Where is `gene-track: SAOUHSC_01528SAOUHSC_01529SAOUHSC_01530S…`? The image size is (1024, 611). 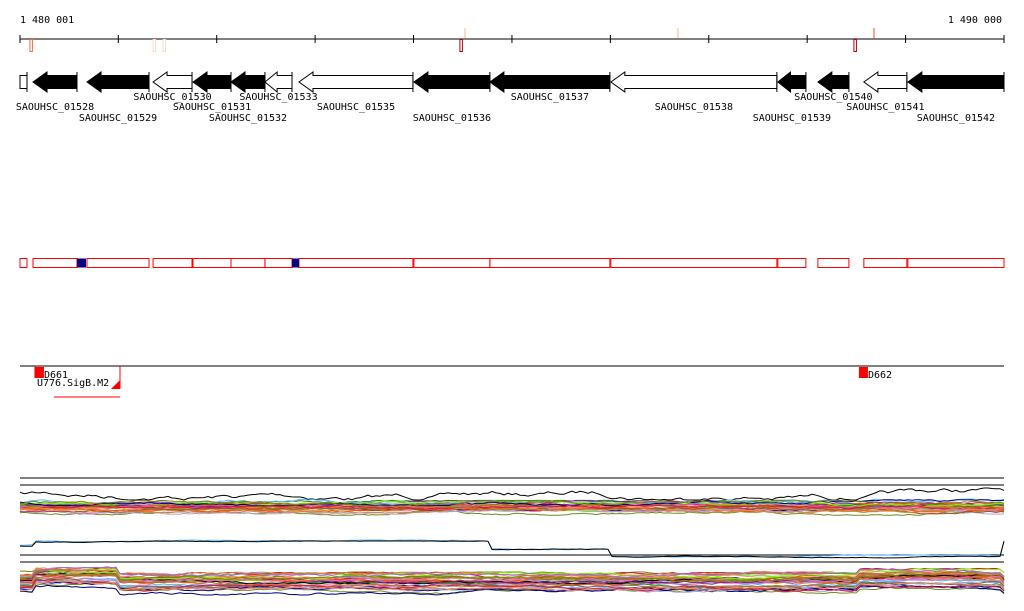 gene-track: SAOUHSC_01528SAOUHSC_01529SAOUHSC_01530S… is located at coordinates (510, 97).